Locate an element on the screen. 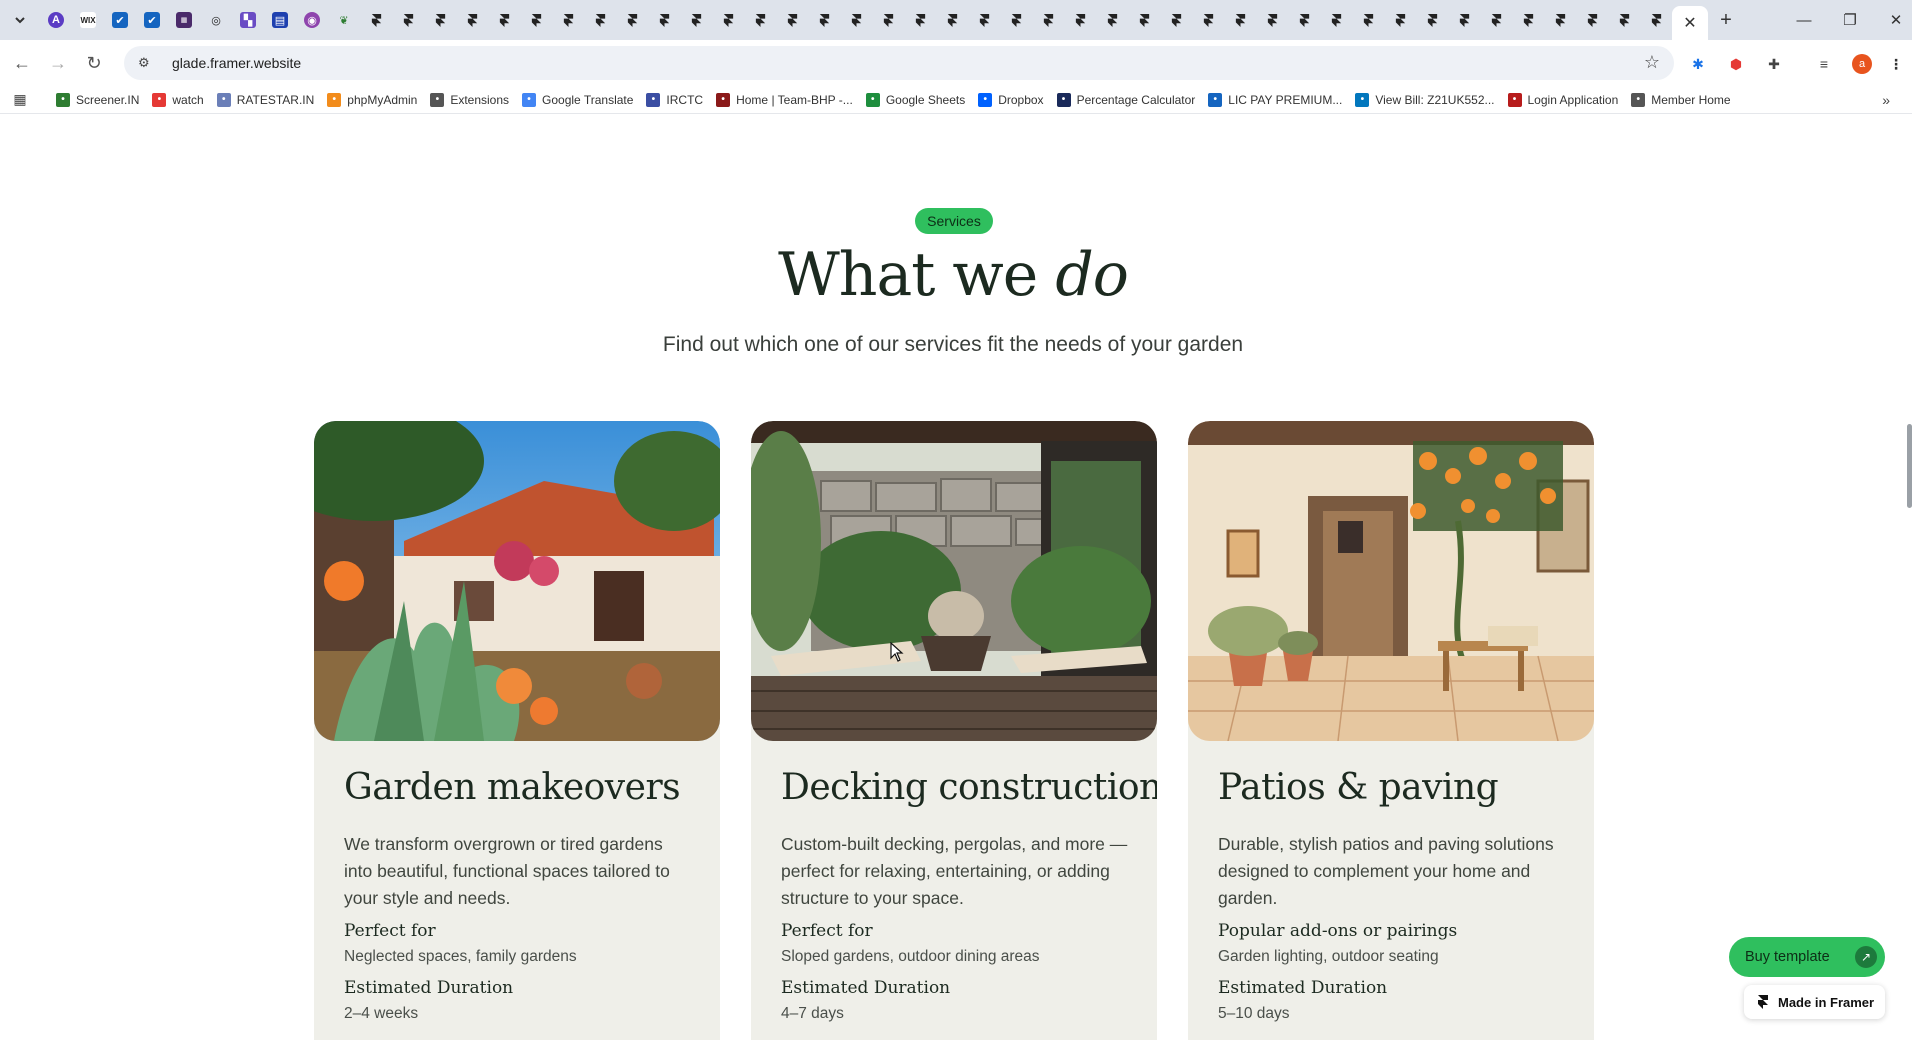  profile-avatar: a is located at coordinates (1862, 64).